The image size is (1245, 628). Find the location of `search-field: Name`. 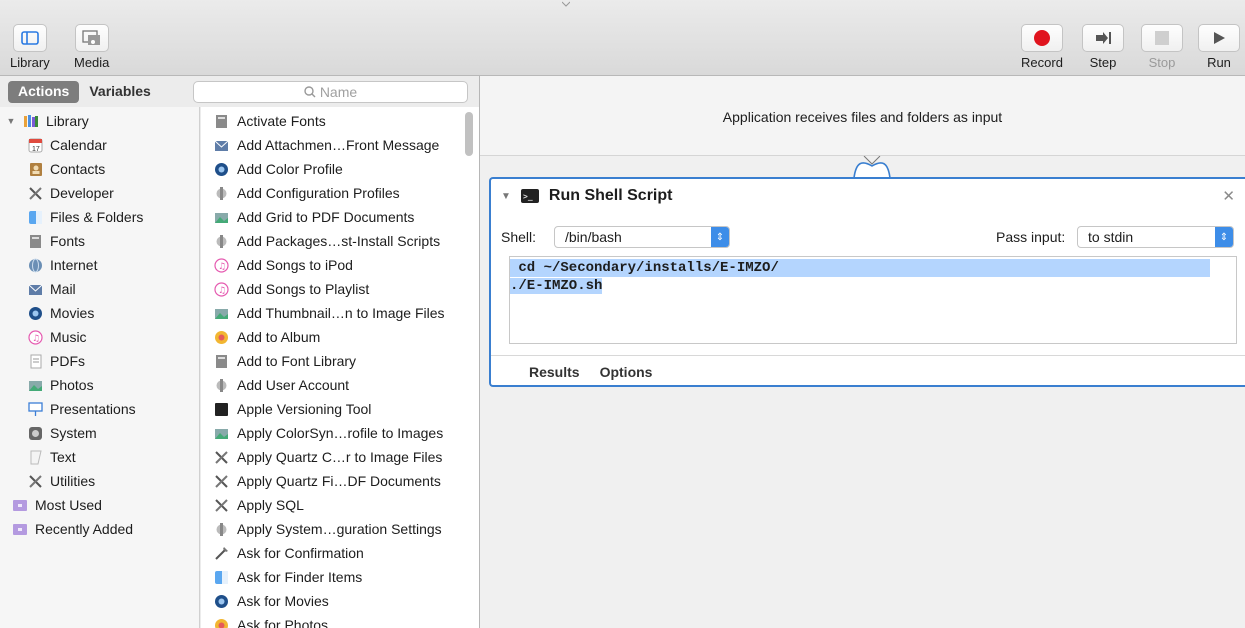

search-field: Name is located at coordinates (330, 92).